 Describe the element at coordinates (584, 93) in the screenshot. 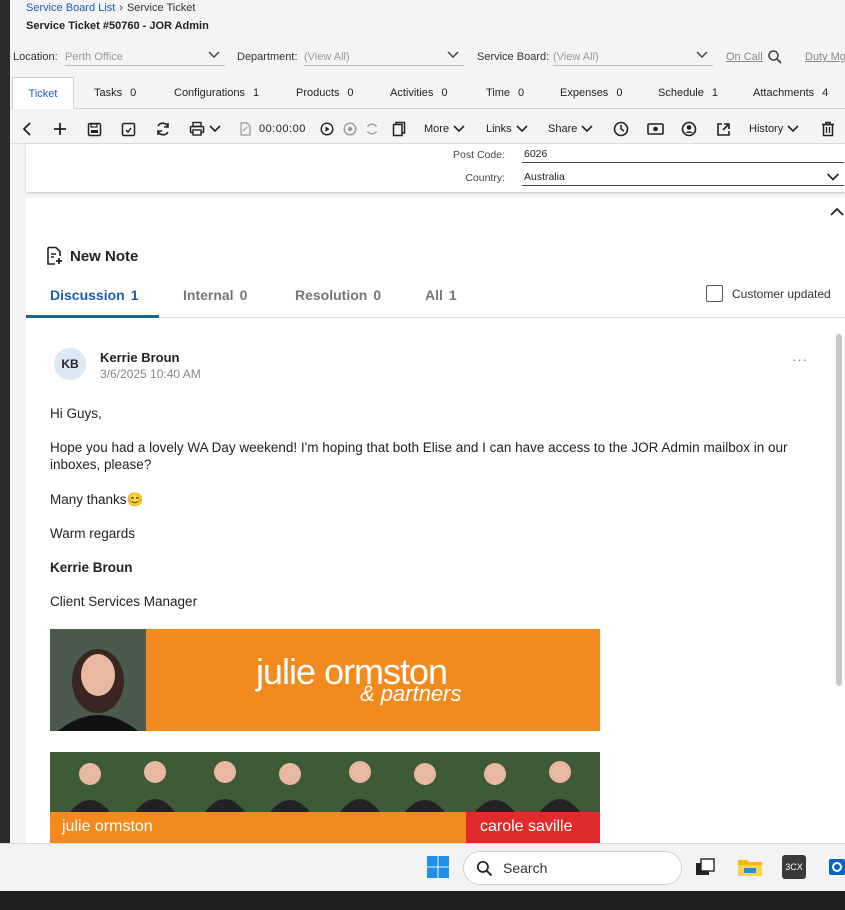

I see `tab-label: Expenses` at that location.